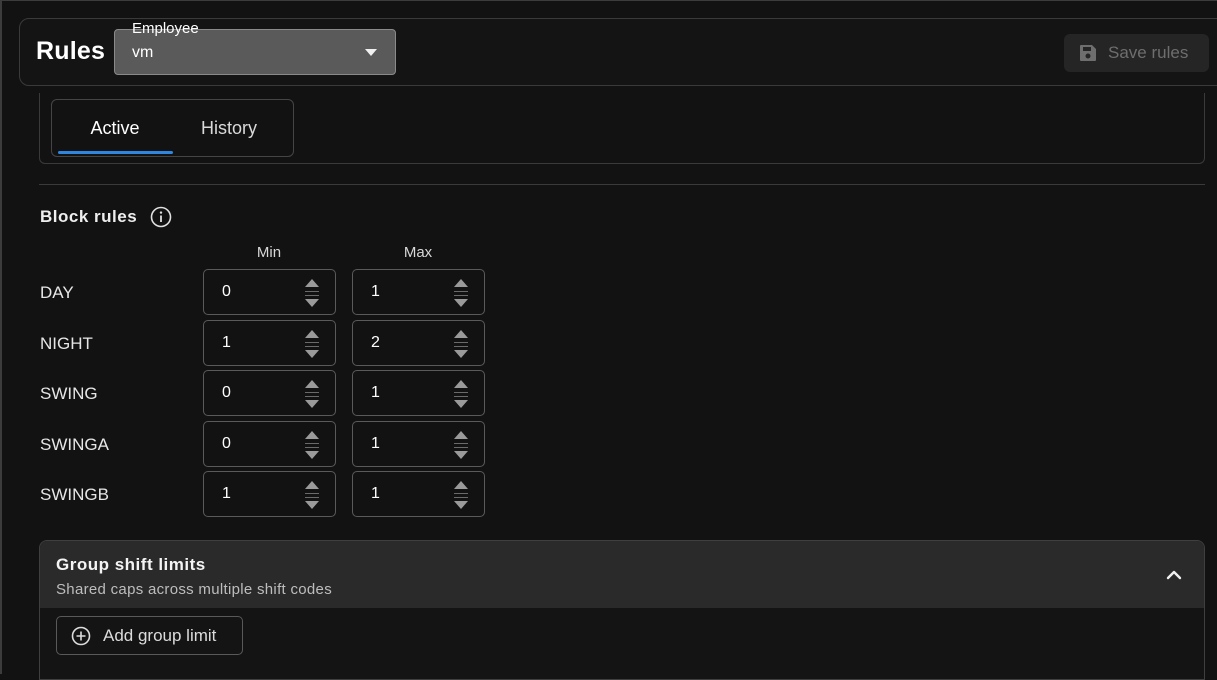 Image resolution: width=1217 pixels, height=680 pixels. Describe the element at coordinates (375, 342) in the screenshot. I see `stepper-value: 2` at that location.